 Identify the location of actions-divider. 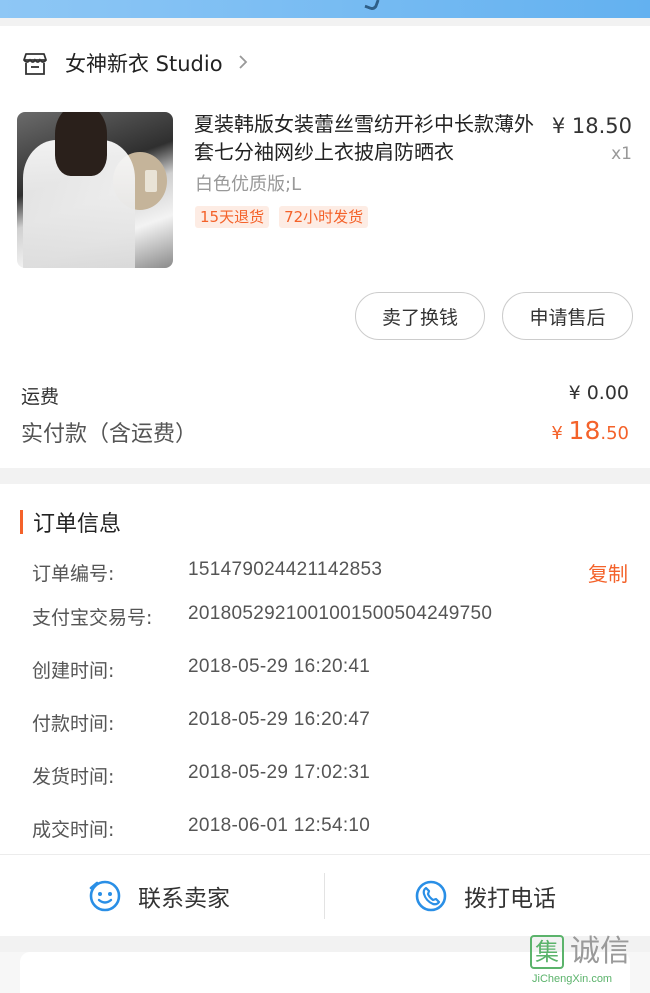
(324, 896).